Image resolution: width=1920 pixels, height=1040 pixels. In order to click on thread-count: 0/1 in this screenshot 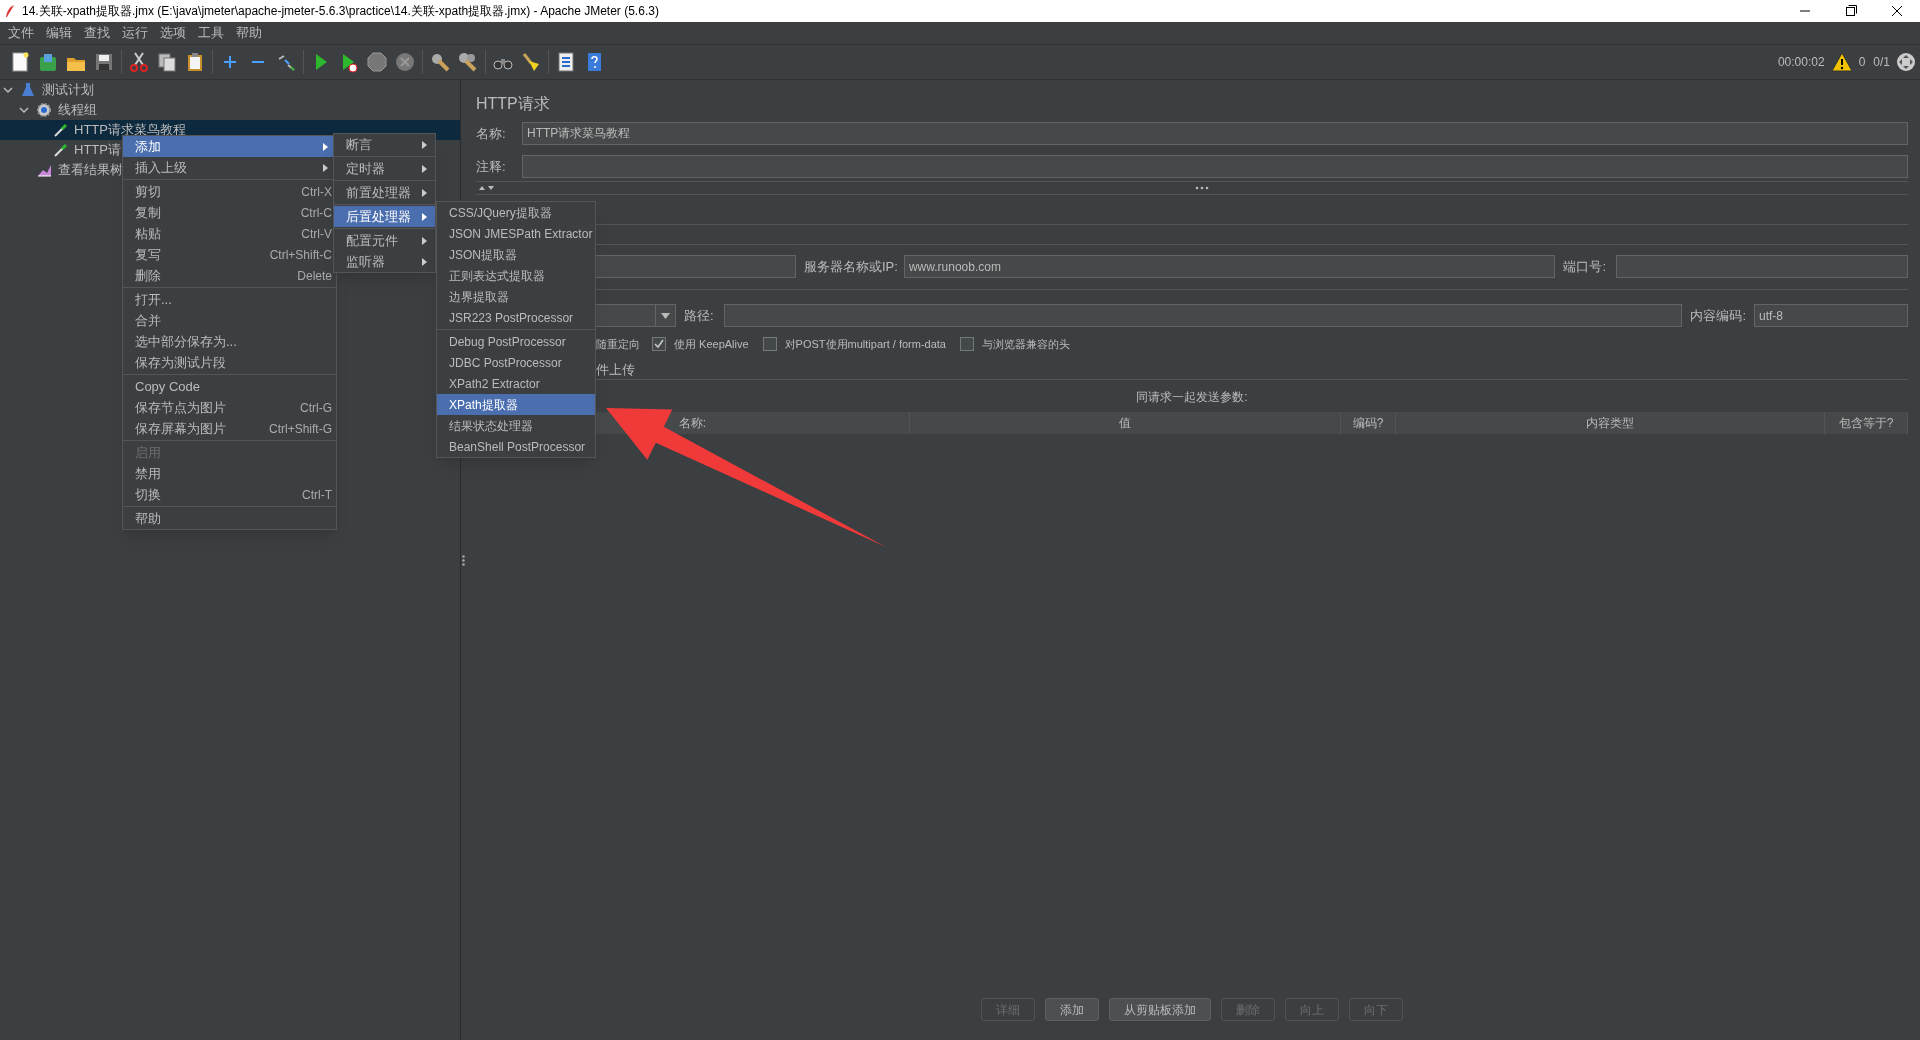, I will do `click(1881, 62)`.